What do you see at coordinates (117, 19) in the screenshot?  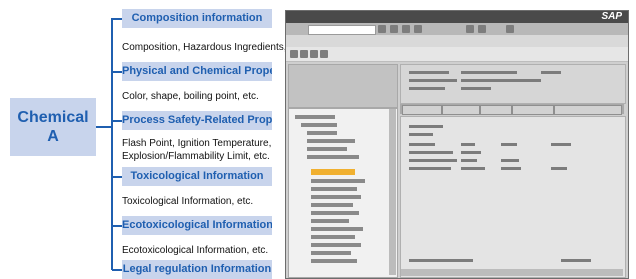 I see `tick-composition` at bounding box center [117, 19].